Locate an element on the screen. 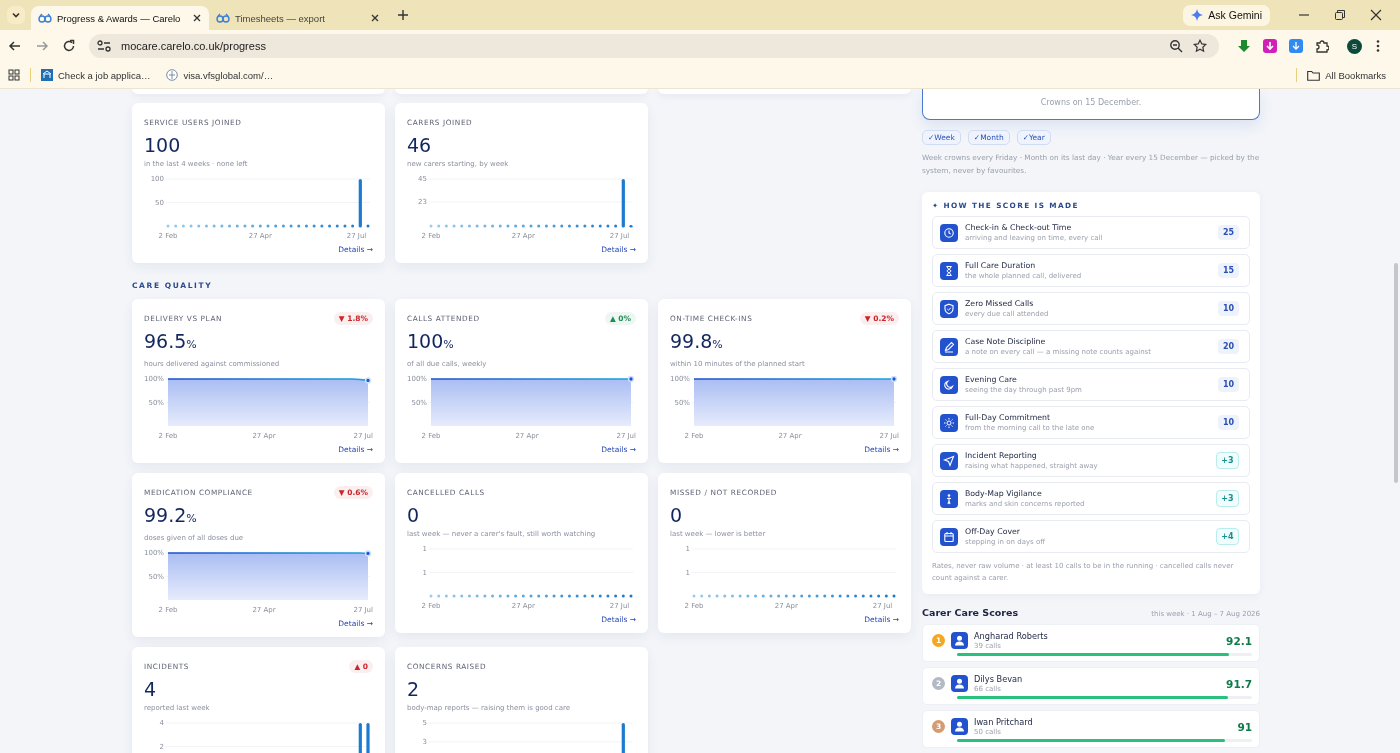 The width and height of the screenshot is (1400, 753). metric-value: 100% is located at coordinates (431, 342).